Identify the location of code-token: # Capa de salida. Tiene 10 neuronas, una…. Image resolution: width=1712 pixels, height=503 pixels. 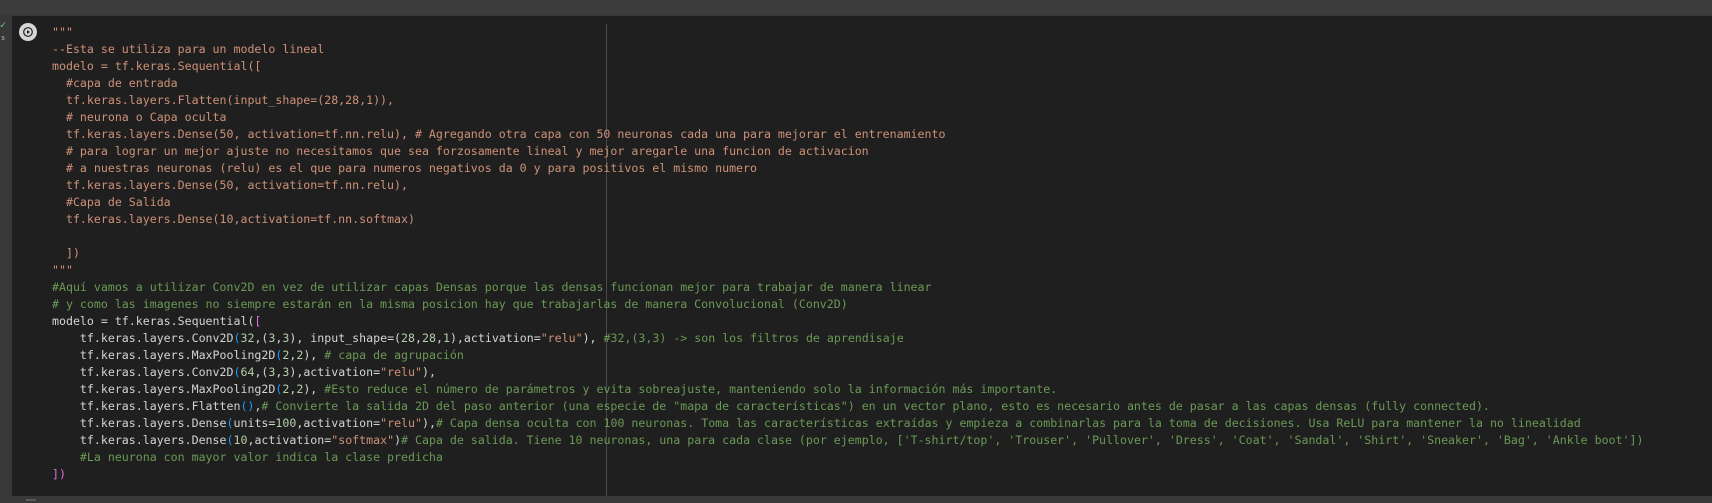
(1022, 440).